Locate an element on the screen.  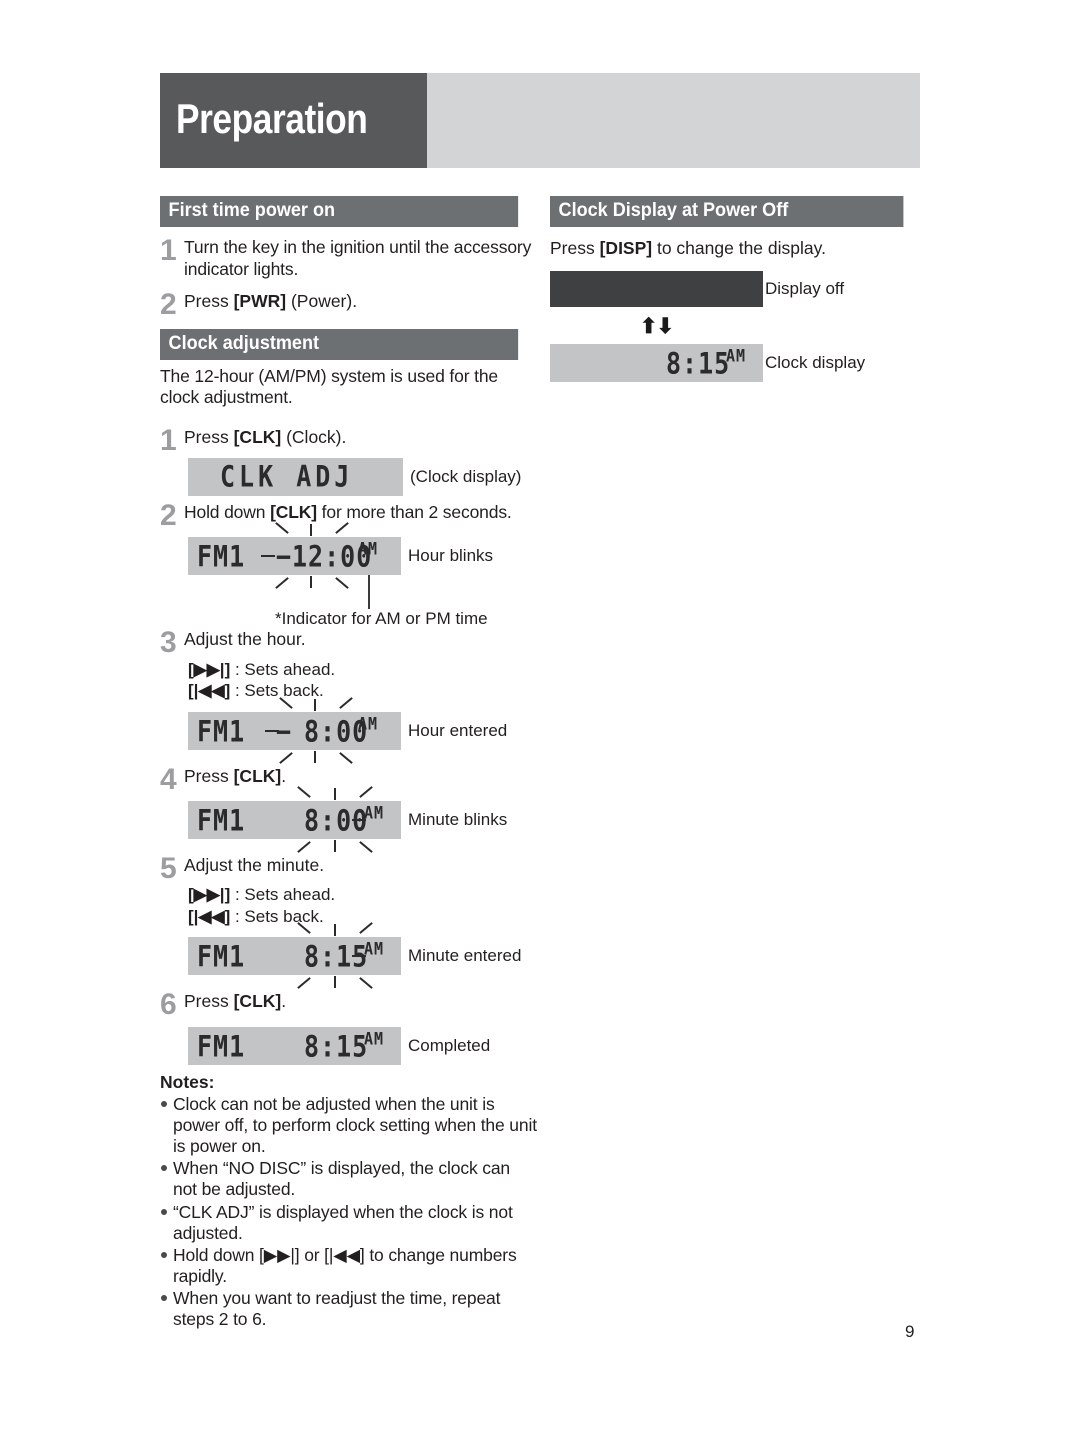
am-pm-footnote: *Indicator for AM or PM time is located at coordinates (381, 619).